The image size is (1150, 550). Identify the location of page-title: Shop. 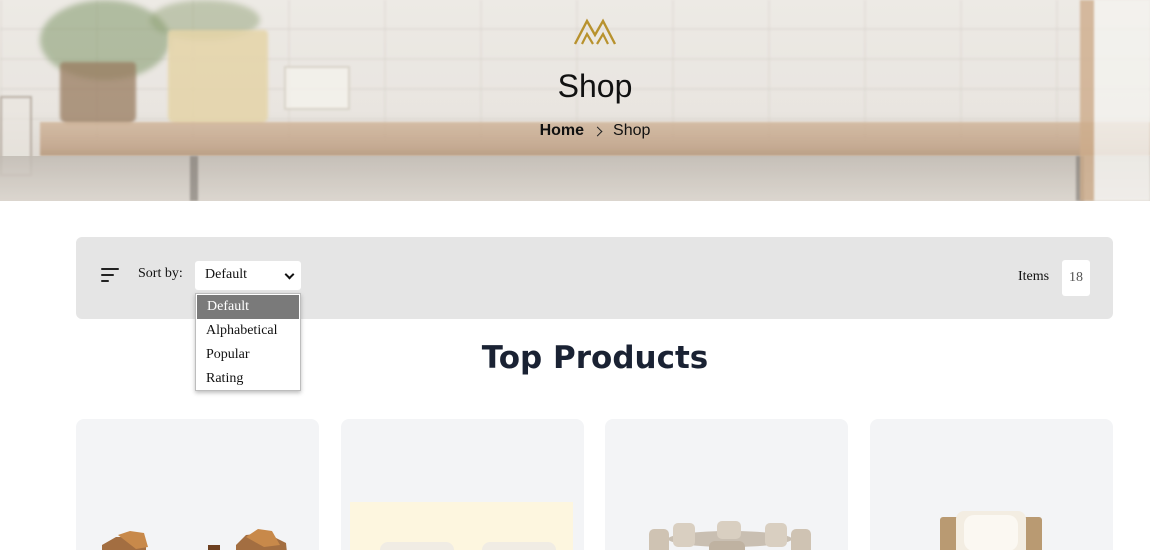
(595, 86).